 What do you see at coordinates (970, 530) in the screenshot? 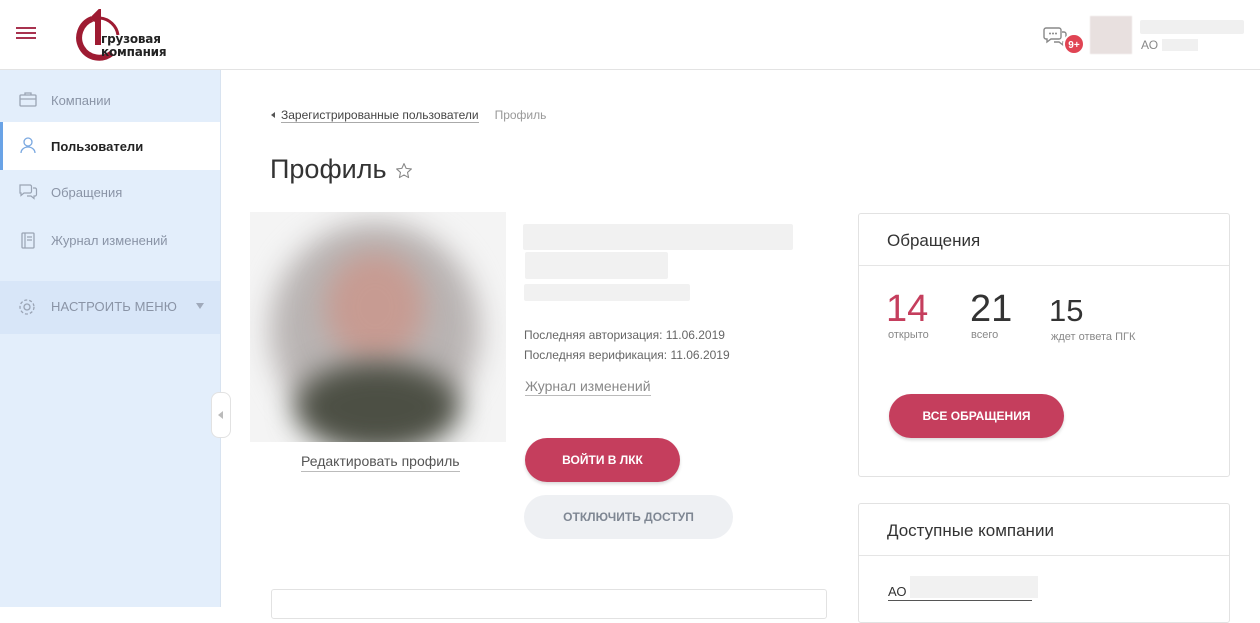
I see `card-title: Доступные компании` at bounding box center [970, 530].